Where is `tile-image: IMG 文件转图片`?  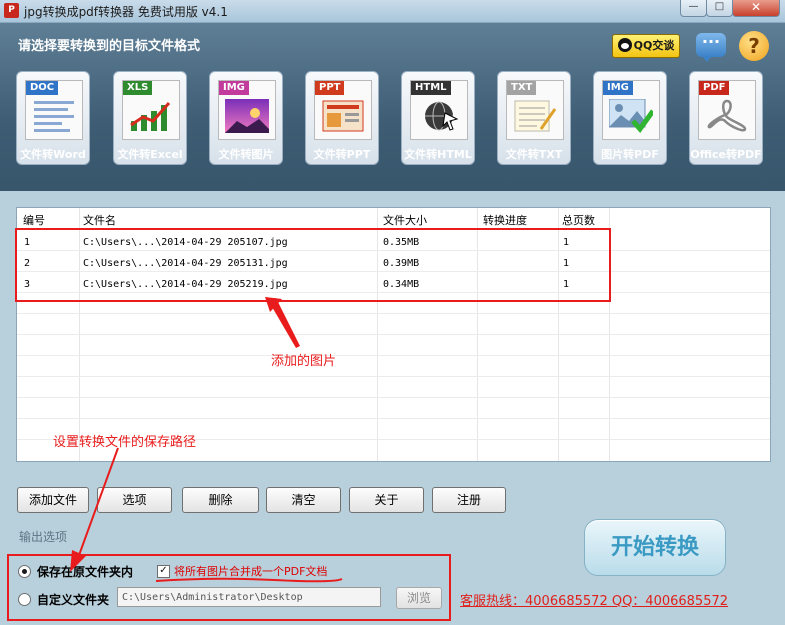
tile-image: IMG 文件转图片 is located at coordinates (246, 118).